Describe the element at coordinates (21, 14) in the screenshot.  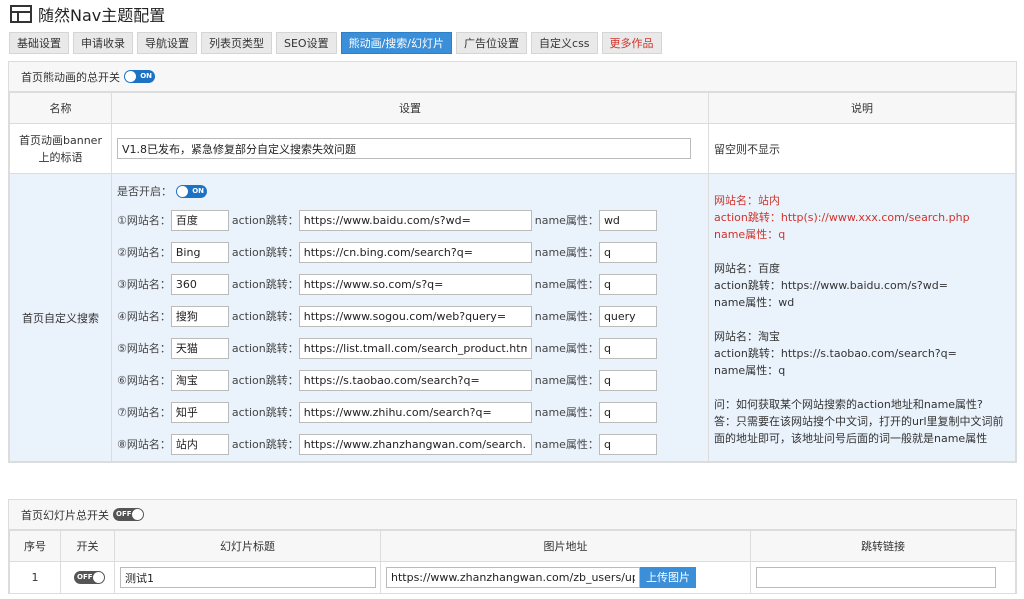
I see `layout-icon` at that location.